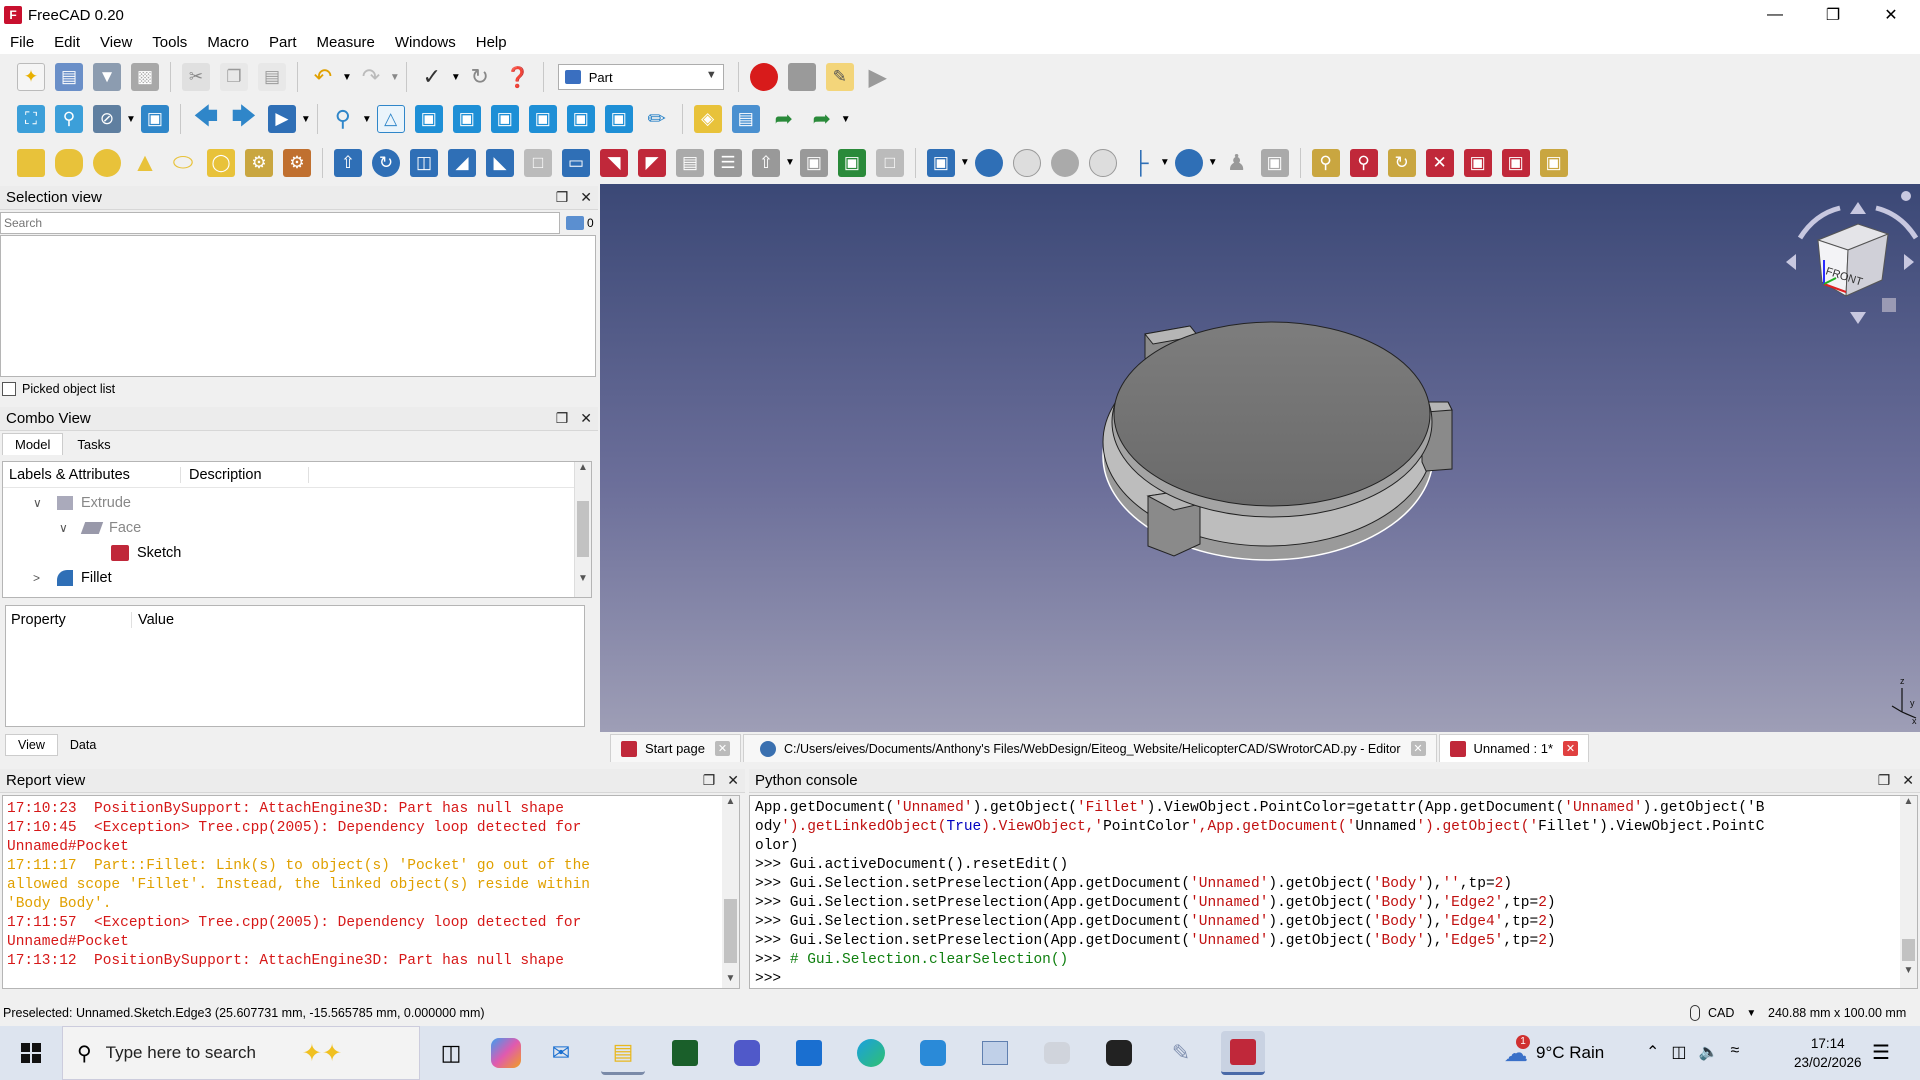 This screenshot has height=1080, width=1920. What do you see at coordinates (1553, 162) in the screenshot?
I see `toggle-delta-icon: ▣` at bounding box center [1553, 162].